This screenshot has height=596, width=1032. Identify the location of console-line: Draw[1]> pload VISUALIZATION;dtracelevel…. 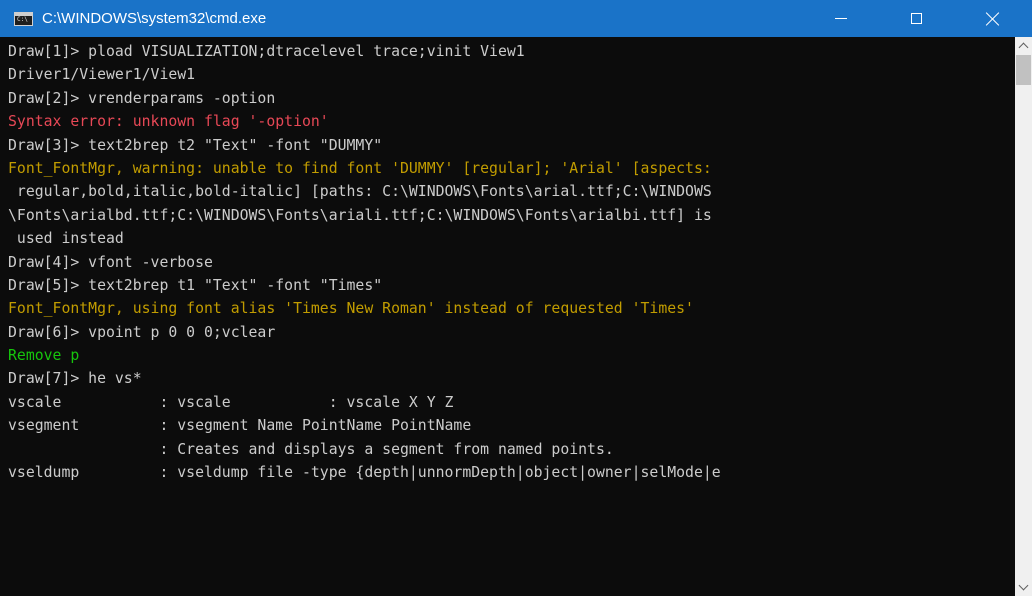
(266, 51).